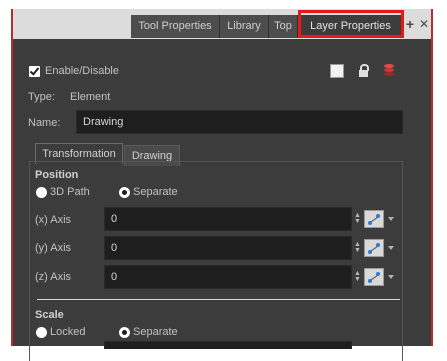  What do you see at coordinates (155, 192) in the screenshot?
I see `radio-position-separate-label: Separate` at bounding box center [155, 192].